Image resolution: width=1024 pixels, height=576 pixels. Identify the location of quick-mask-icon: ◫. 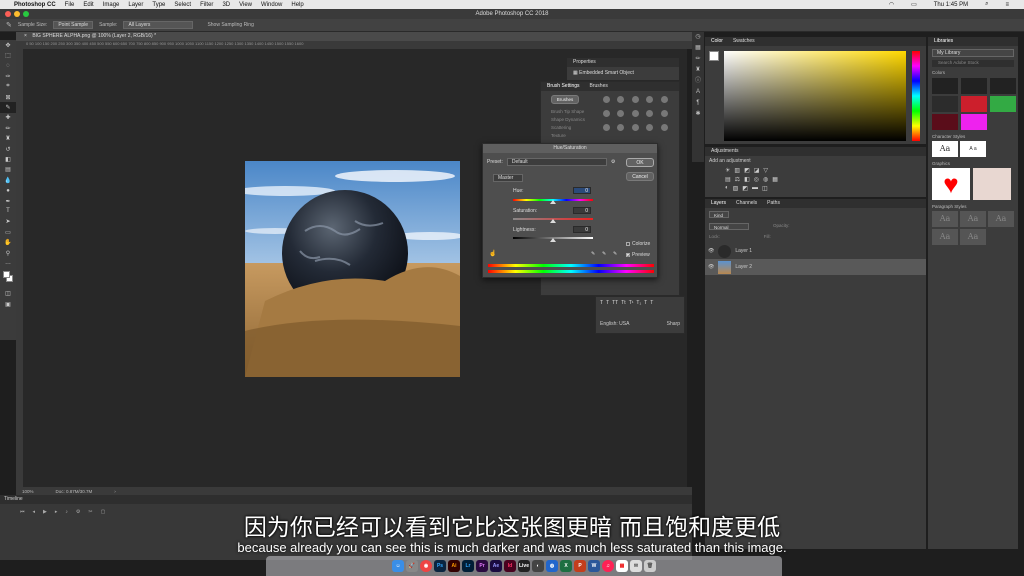
(8, 294).